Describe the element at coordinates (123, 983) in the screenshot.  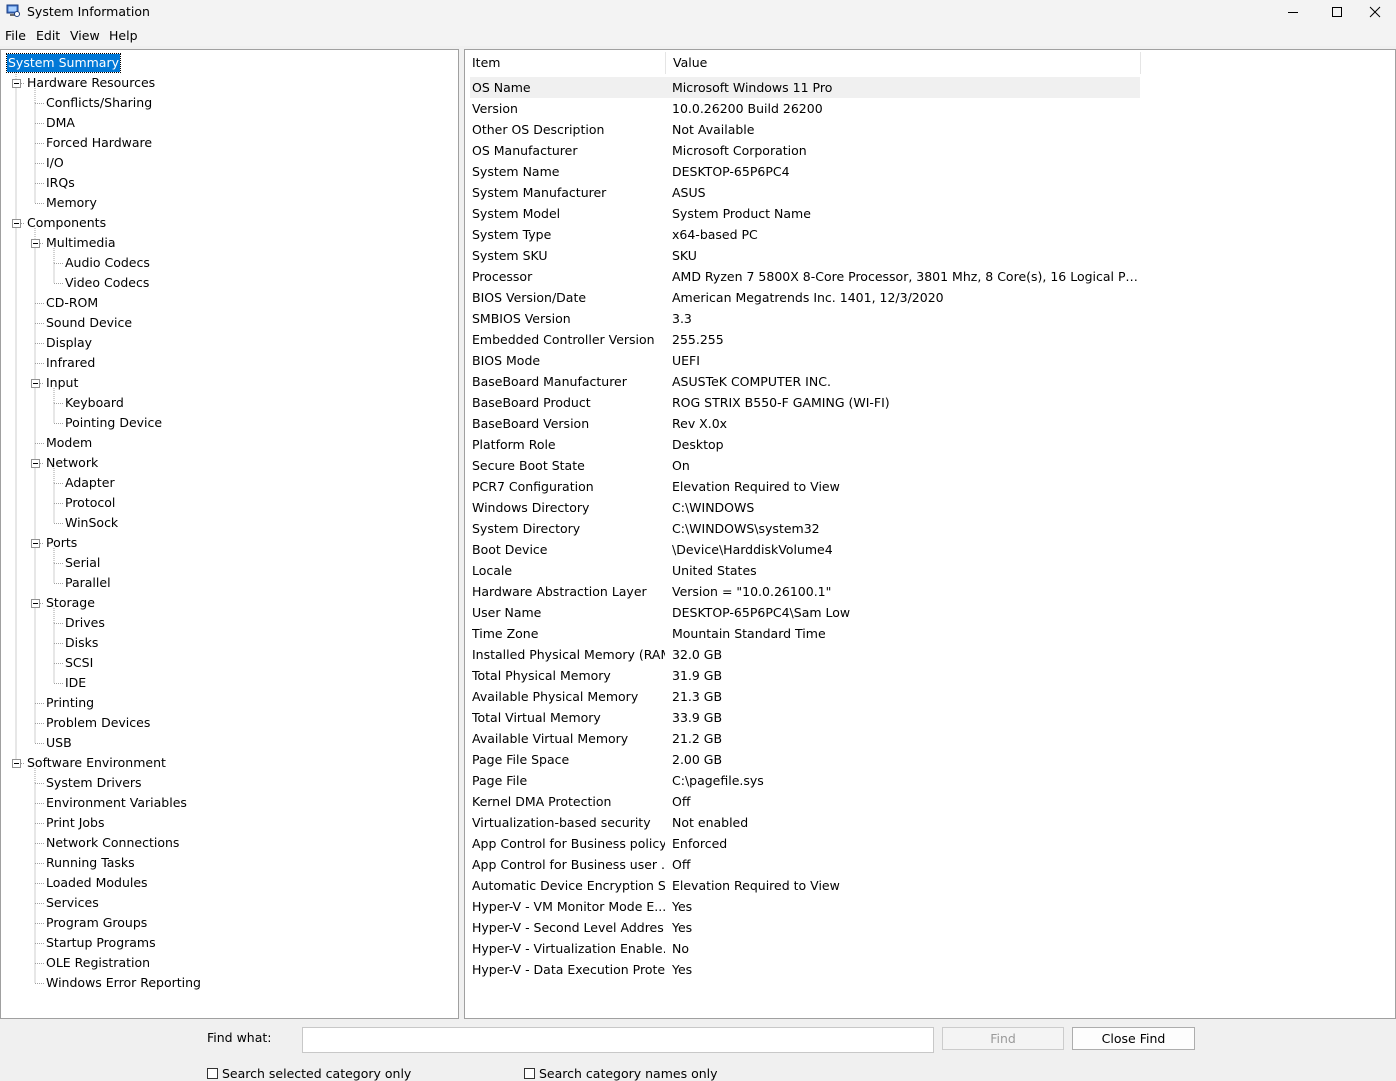
I see `tree-node-windows-error-reporting: Windows Error Reporting` at that location.